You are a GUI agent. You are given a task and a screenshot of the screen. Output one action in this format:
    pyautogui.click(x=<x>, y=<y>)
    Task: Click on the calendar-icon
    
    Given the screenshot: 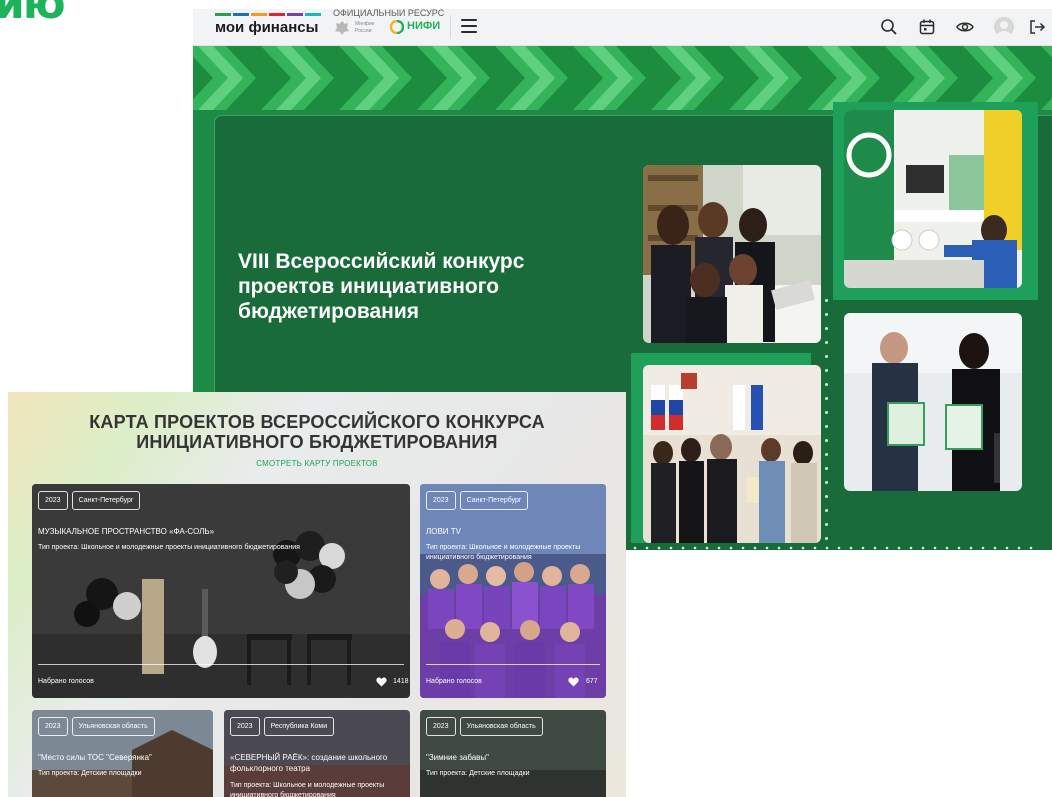 What is the action you would take?
    pyautogui.click(x=927, y=27)
    